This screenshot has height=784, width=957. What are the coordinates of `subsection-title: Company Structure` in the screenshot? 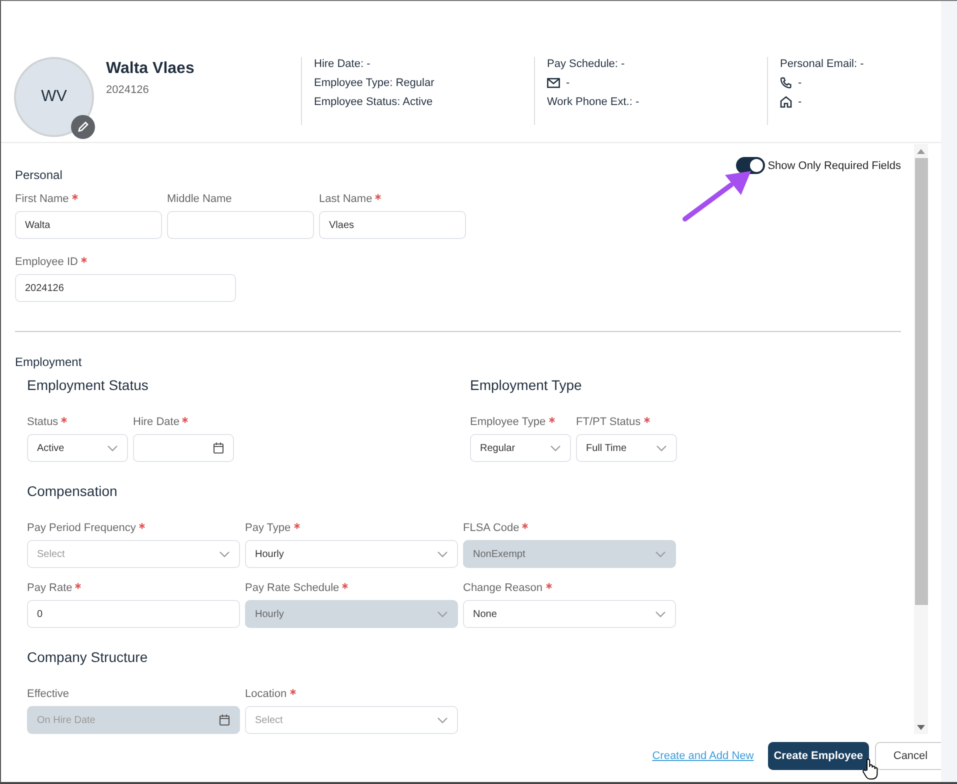 It's located at (88, 657).